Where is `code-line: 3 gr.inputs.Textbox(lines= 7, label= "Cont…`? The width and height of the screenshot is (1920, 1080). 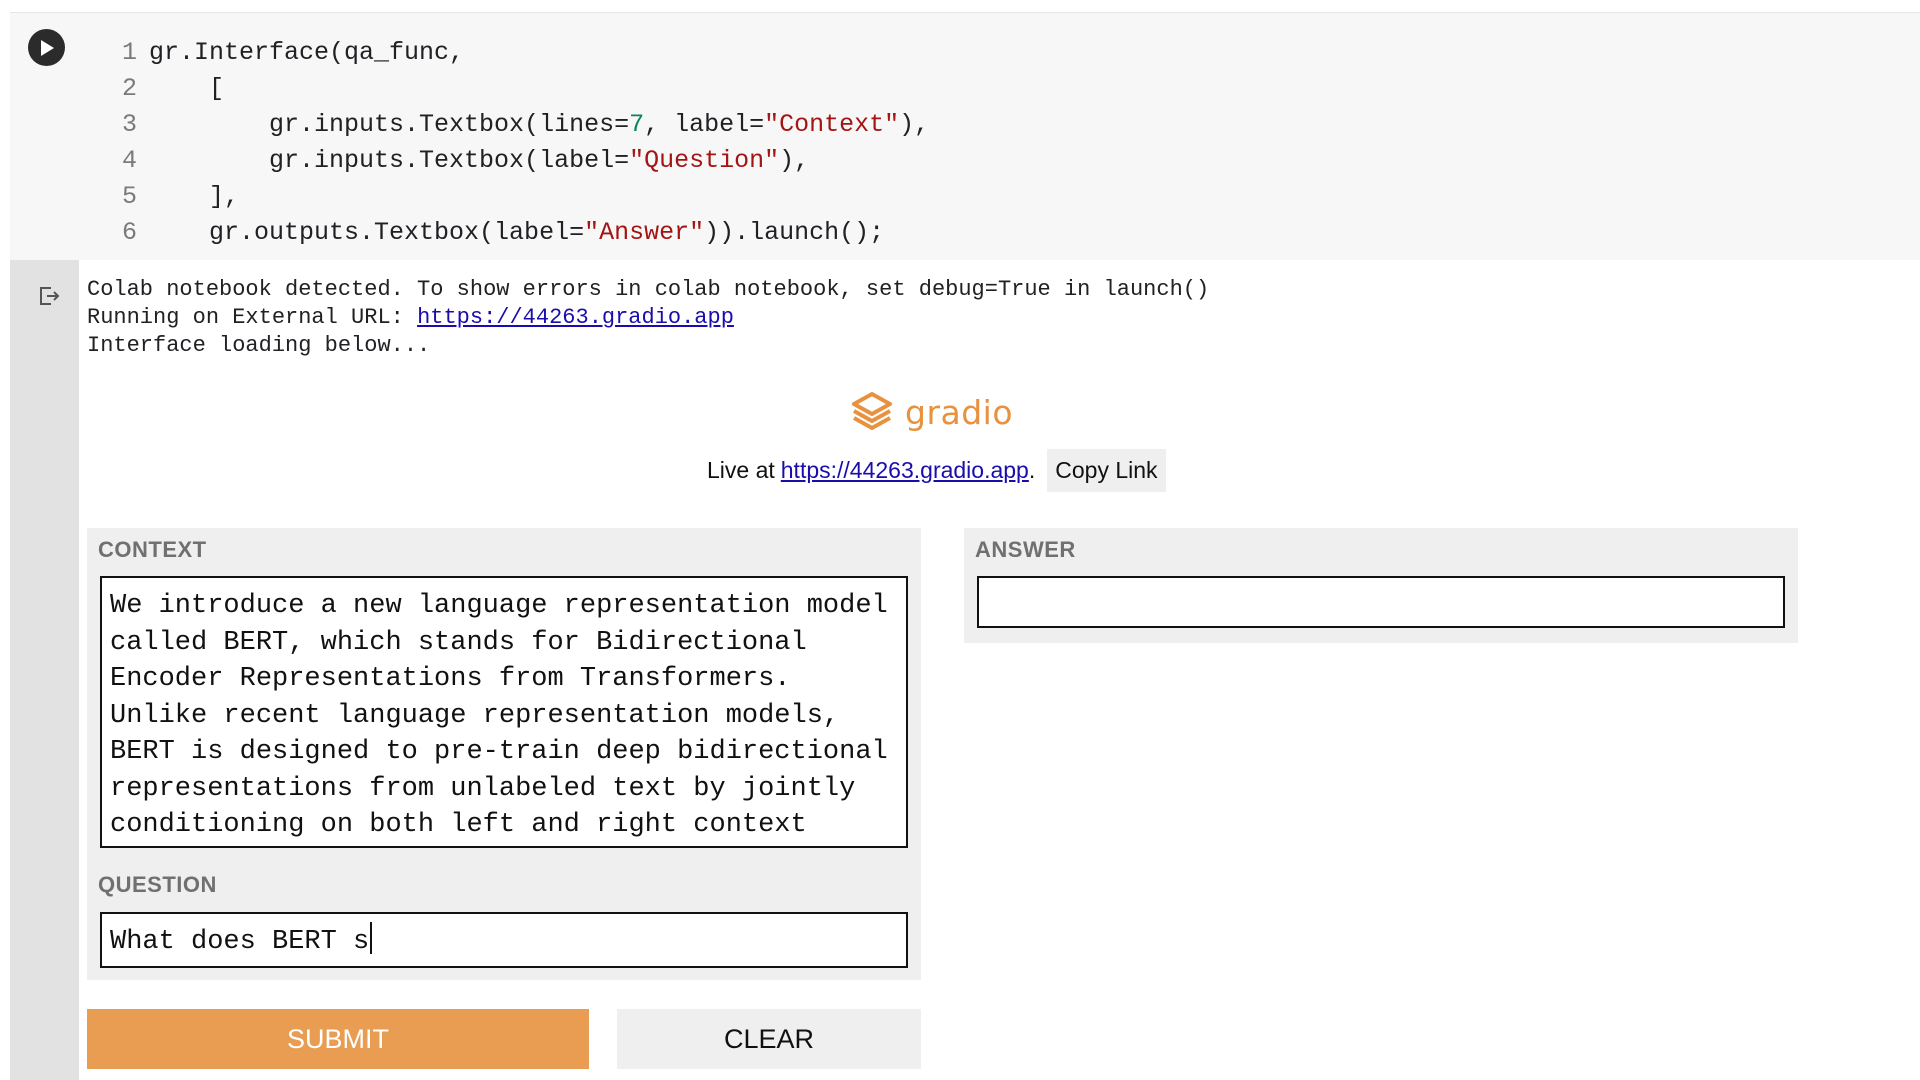 code-line: 3 gr.inputs.Textbox(lines= 7, label= "Cont… is located at coordinates (517, 125).